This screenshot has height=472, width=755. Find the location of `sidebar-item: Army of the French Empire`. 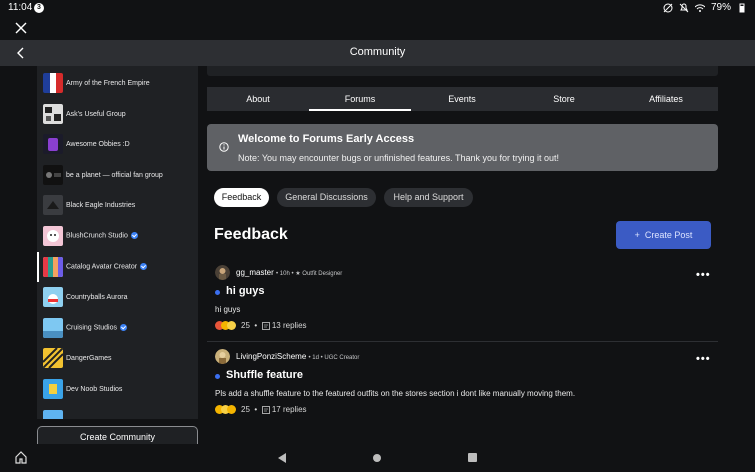

sidebar-item: Army of the French Empire is located at coordinates (117, 83).